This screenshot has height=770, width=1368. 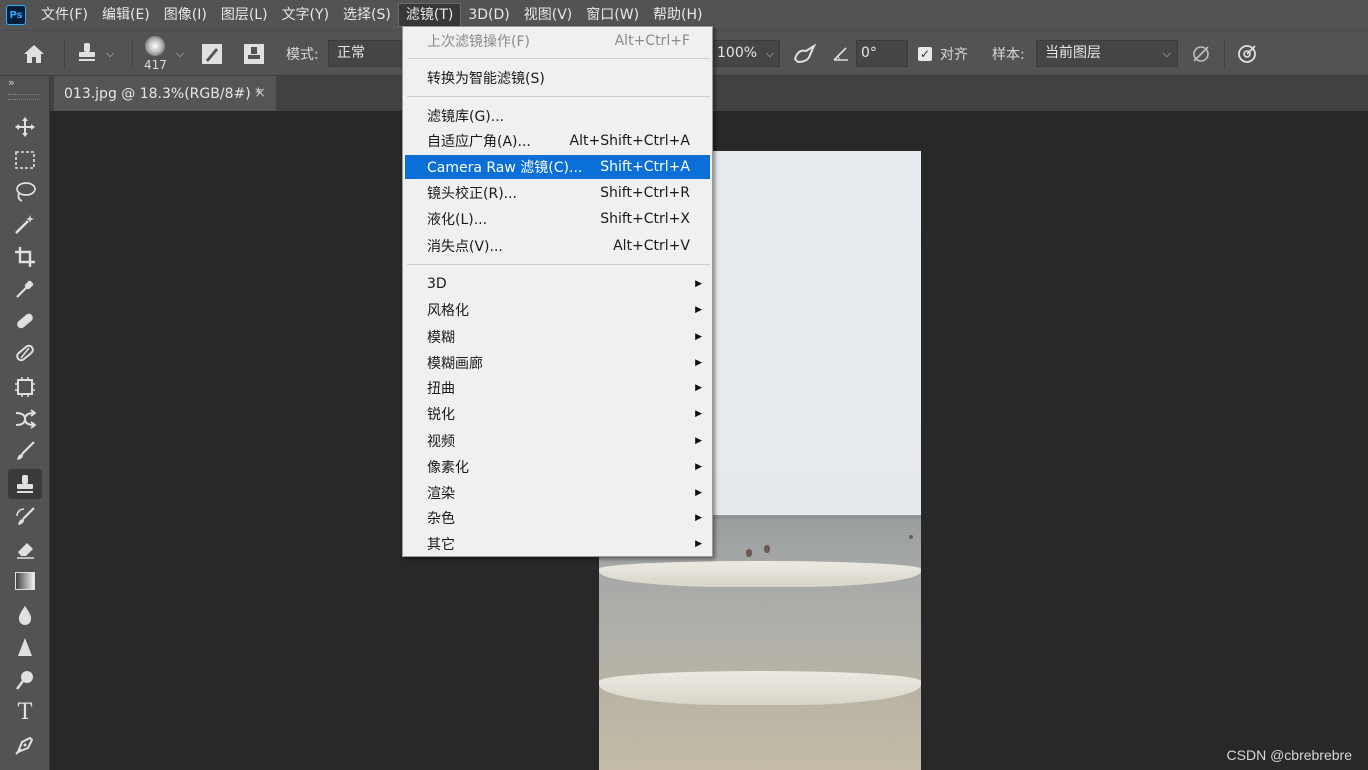 I want to click on marquee-tool, so click(x=25, y=160).